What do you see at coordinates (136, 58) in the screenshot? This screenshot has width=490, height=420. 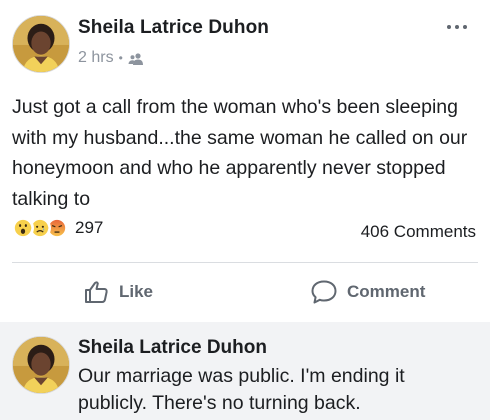 I see `friends-icon` at bounding box center [136, 58].